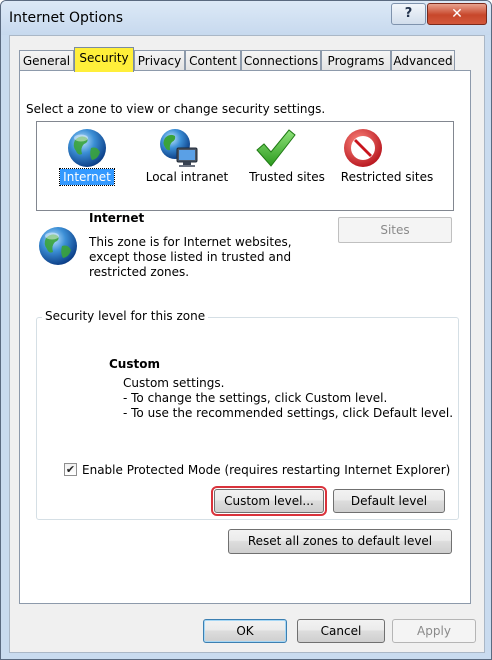 This screenshot has height=660, width=492. Describe the element at coordinates (356, 60) in the screenshot. I see `tab-programs: Programs` at that location.